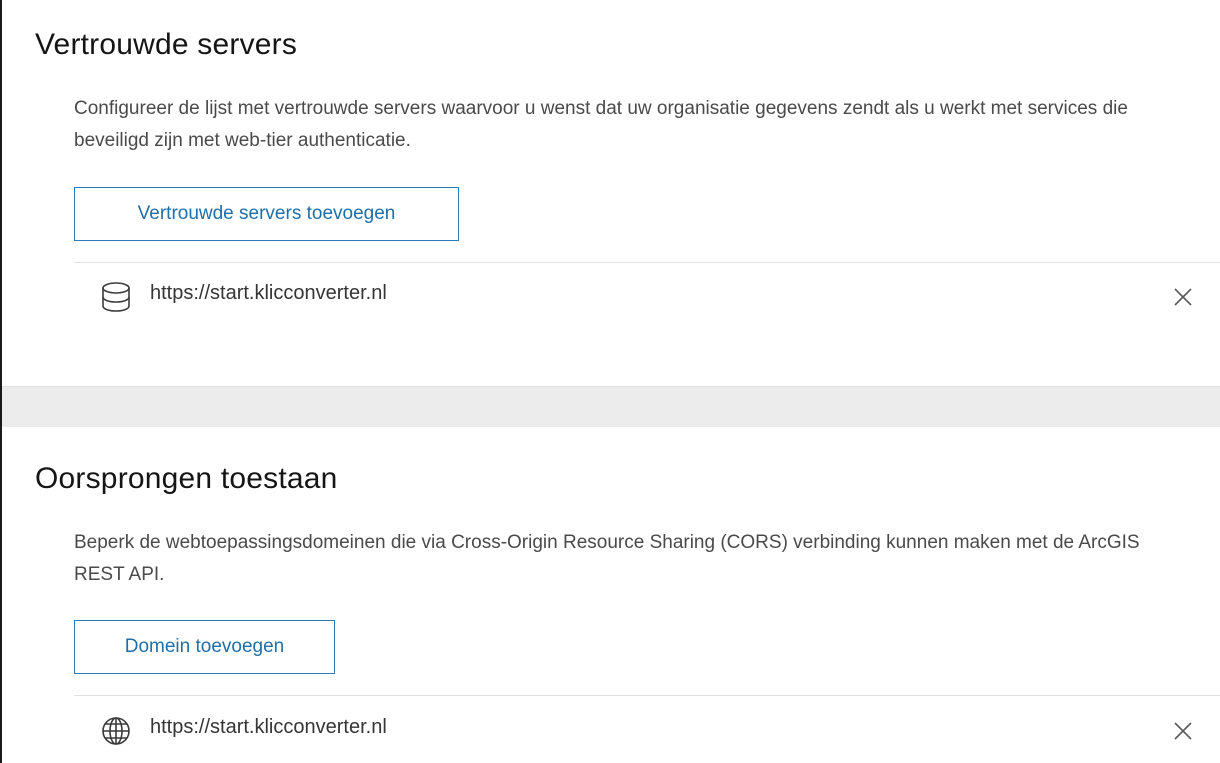 This screenshot has width=1220, height=763. I want to click on allowed-origins-title: Oorsprongen toestaan, so click(186, 478).